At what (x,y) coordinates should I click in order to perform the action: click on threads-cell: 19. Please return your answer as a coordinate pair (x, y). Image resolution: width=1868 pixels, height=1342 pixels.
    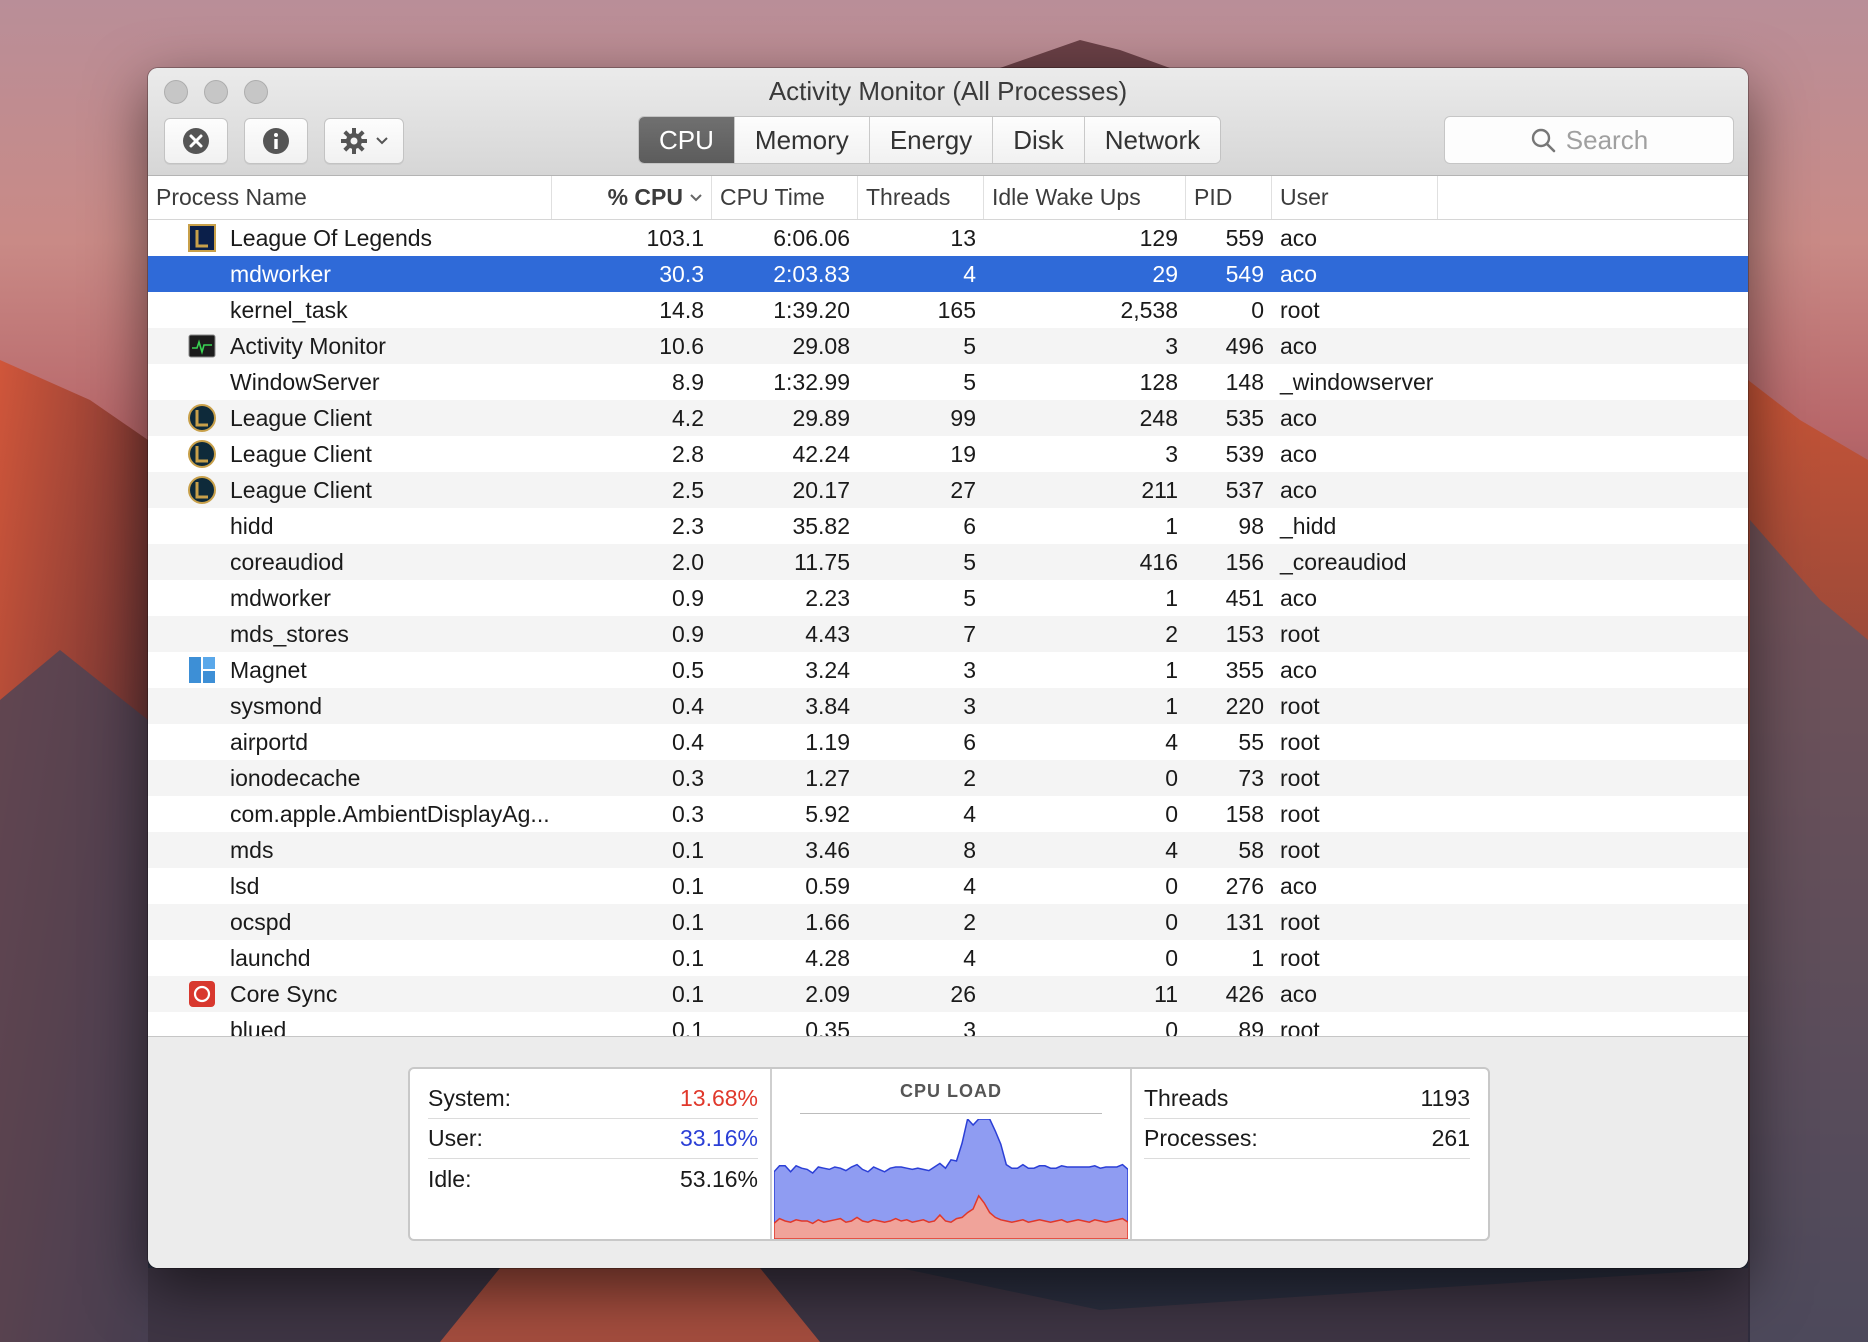
    Looking at the image, I should click on (963, 453).